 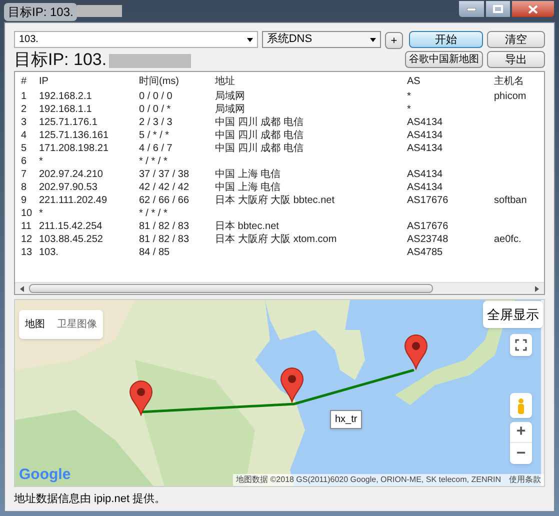 What do you see at coordinates (156, 96) in the screenshot?
I see `table-cell-text: 0 / 0 / 0` at bounding box center [156, 96].